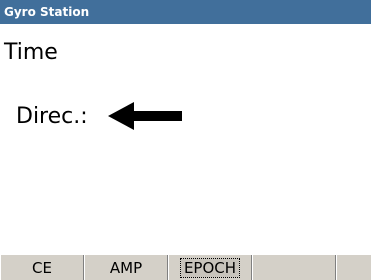 Image resolution: width=371 pixels, height=280 pixels. I want to click on tab-epoch-label: EPOCH, so click(210, 267).